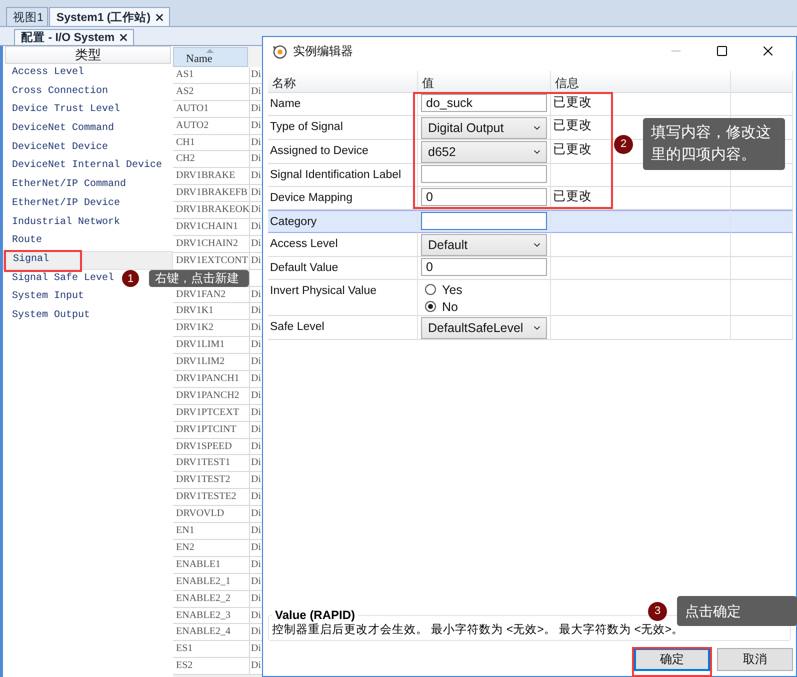 This screenshot has width=797, height=677. I want to click on callout: 填写内容，修改这里的四项内容。, so click(714, 144).